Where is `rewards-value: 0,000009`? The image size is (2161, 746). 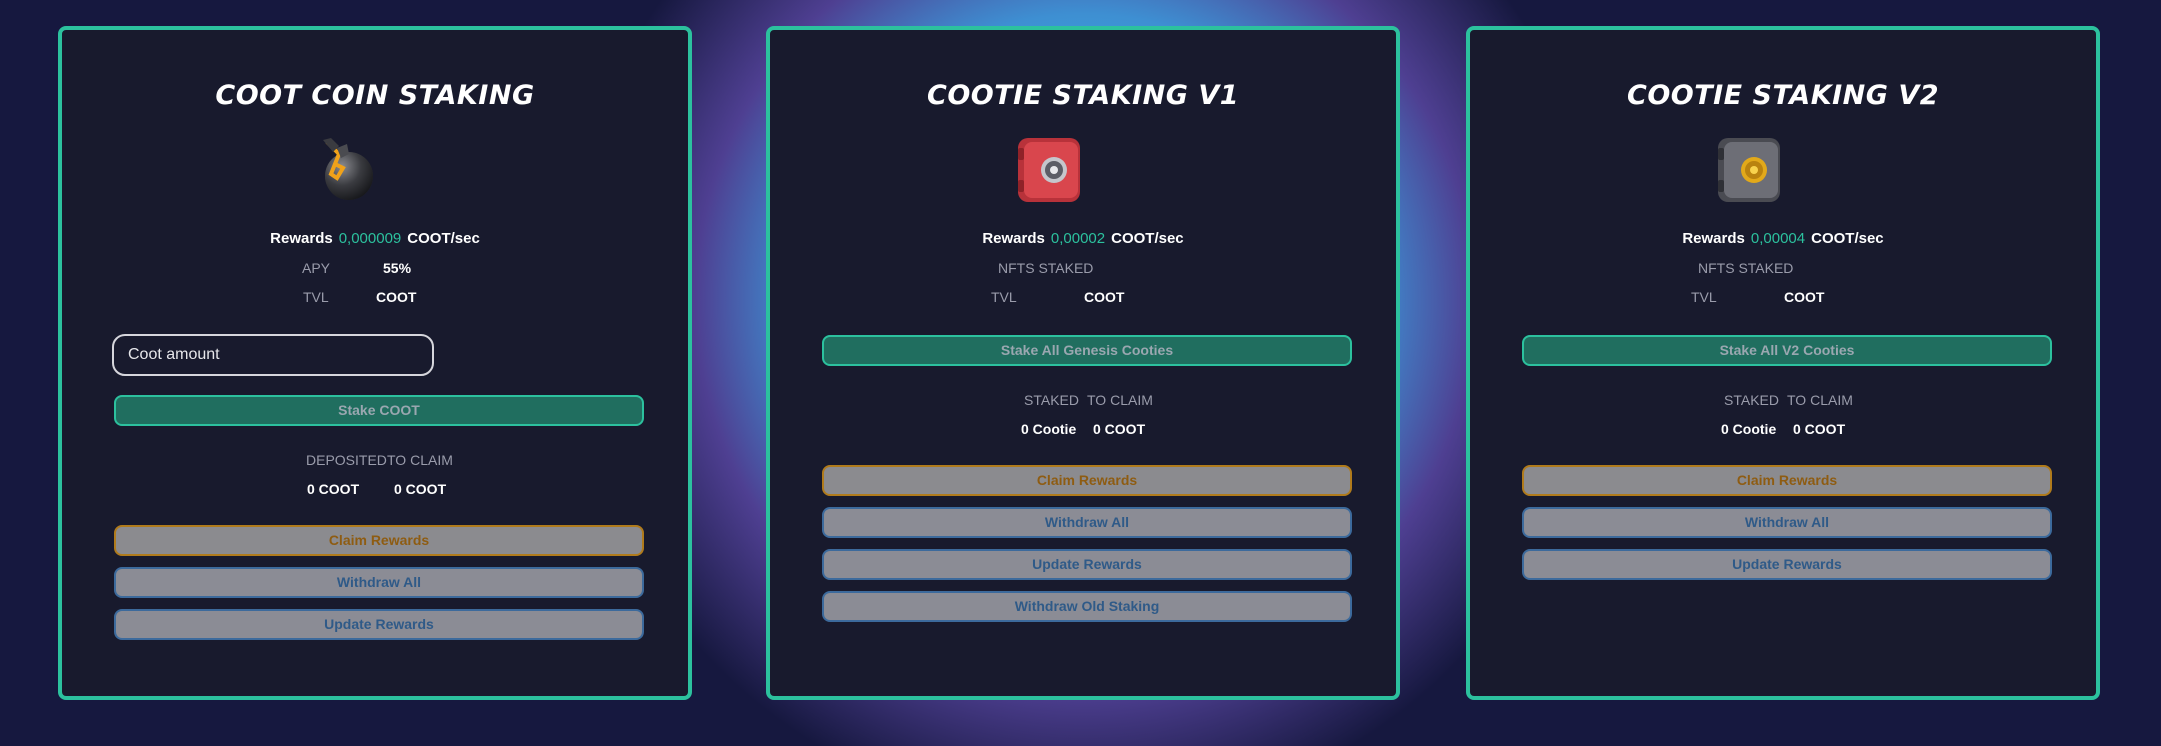 rewards-value: 0,000009 is located at coordinates (370, 238).